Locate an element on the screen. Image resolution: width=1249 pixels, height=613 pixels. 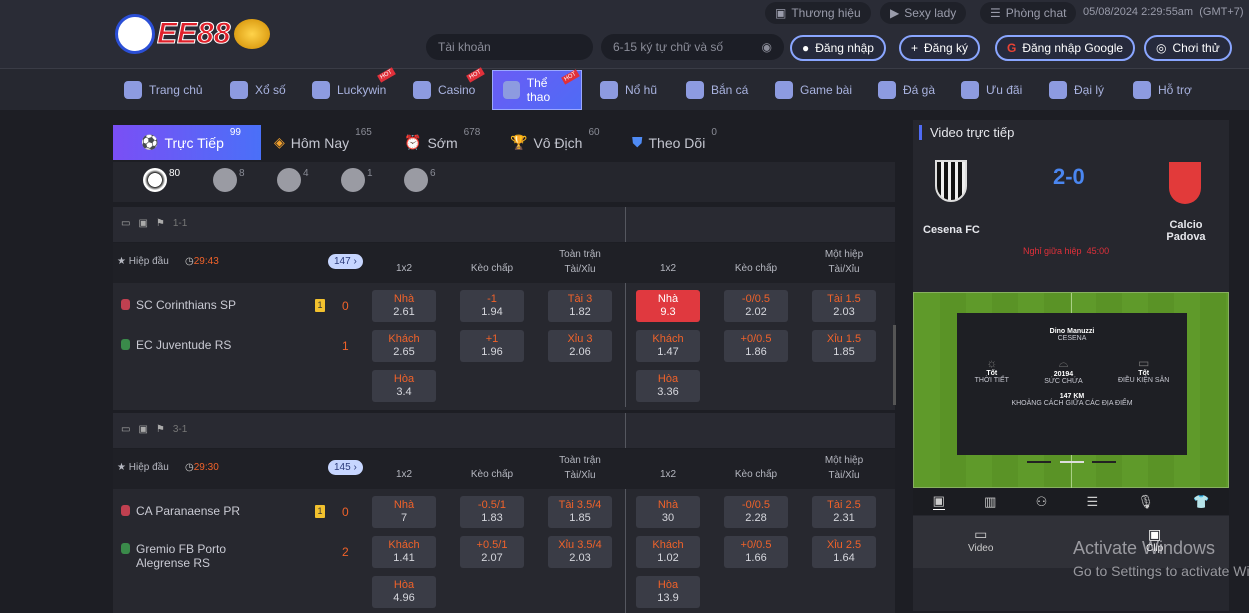
away-team: Gremio FB Porto Alegrense RS is located at coordinates (201, 556).